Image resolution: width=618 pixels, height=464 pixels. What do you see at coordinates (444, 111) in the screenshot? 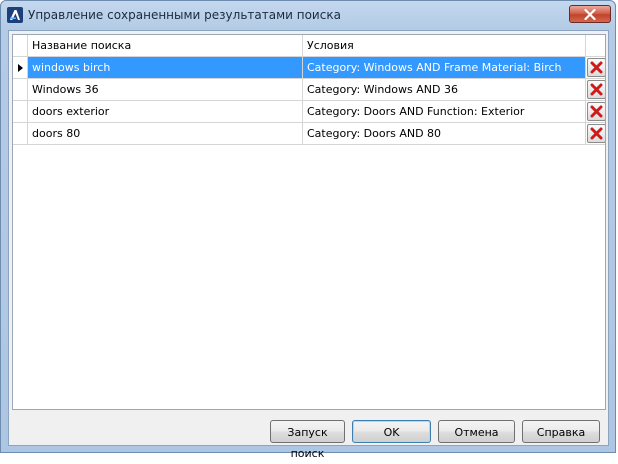
I see `conditions-cell: Category: Doors AND Function: Exterior` at bounding box center [444, 111].